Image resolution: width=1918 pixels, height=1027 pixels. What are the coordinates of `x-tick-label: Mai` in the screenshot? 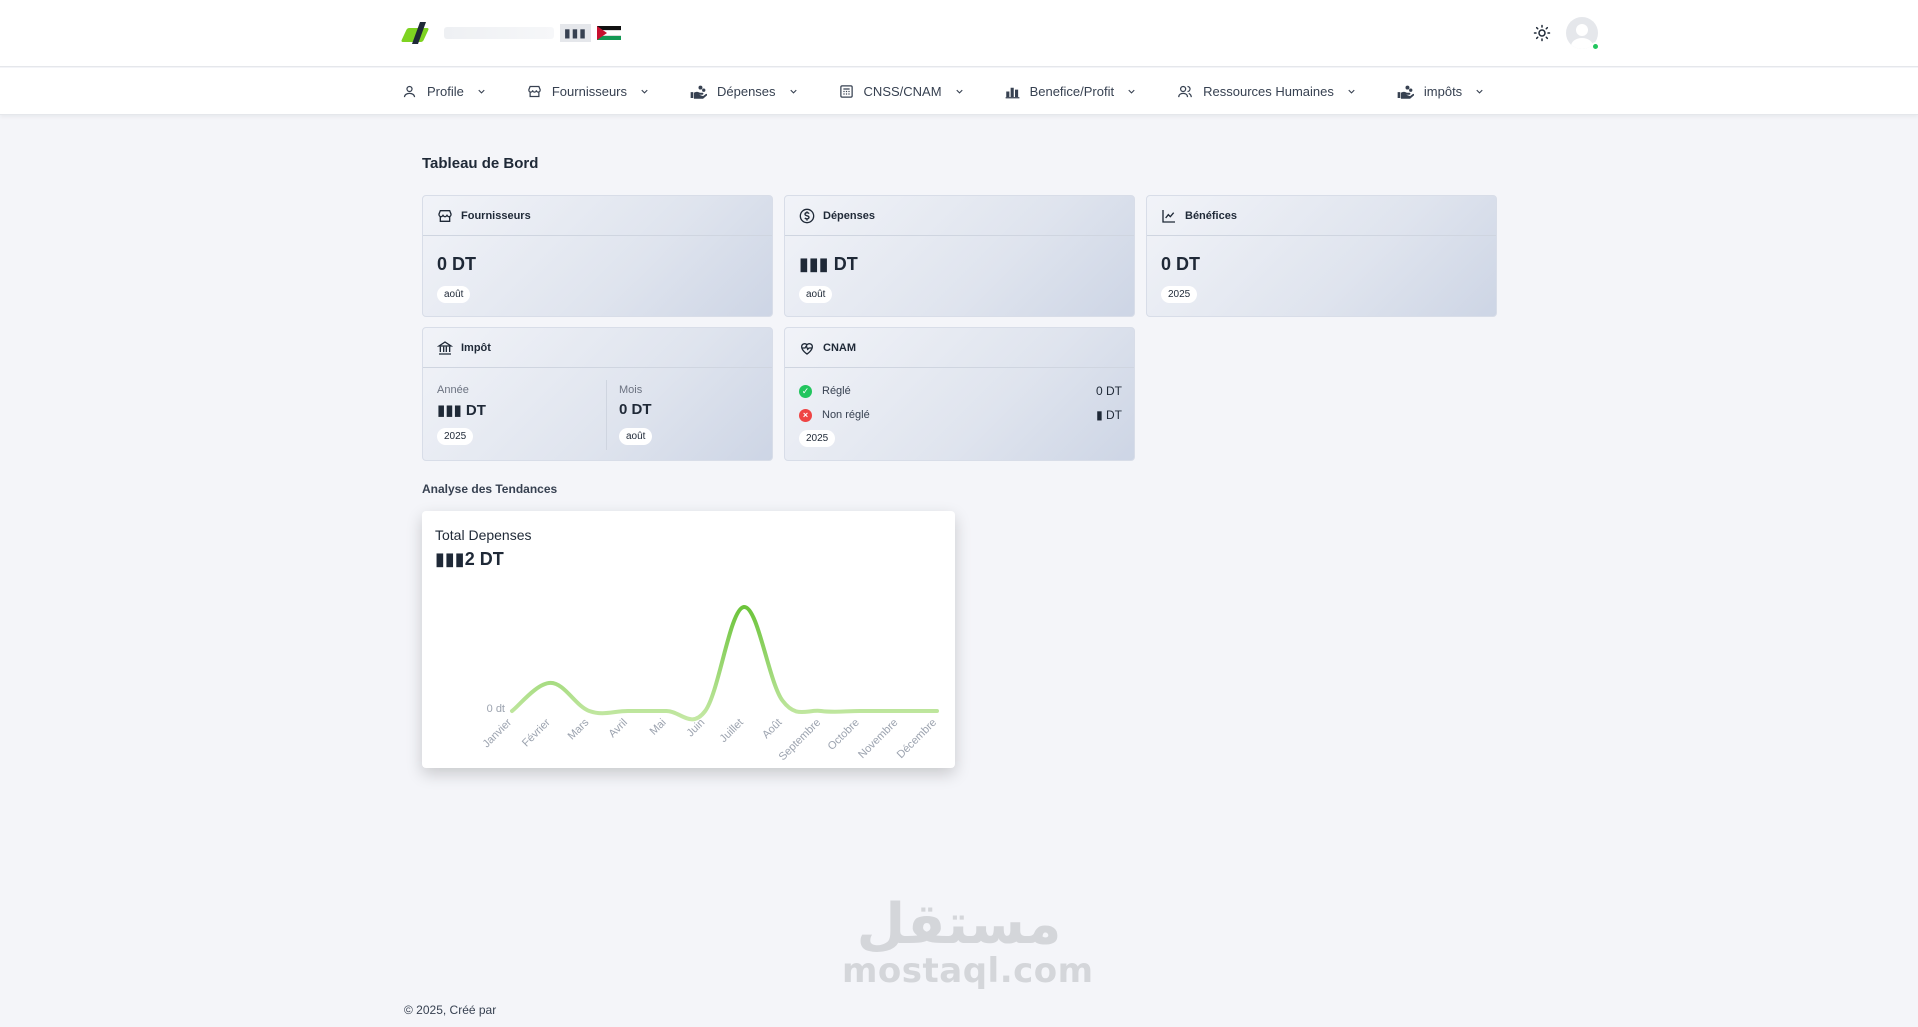 It's located at (658, 727).